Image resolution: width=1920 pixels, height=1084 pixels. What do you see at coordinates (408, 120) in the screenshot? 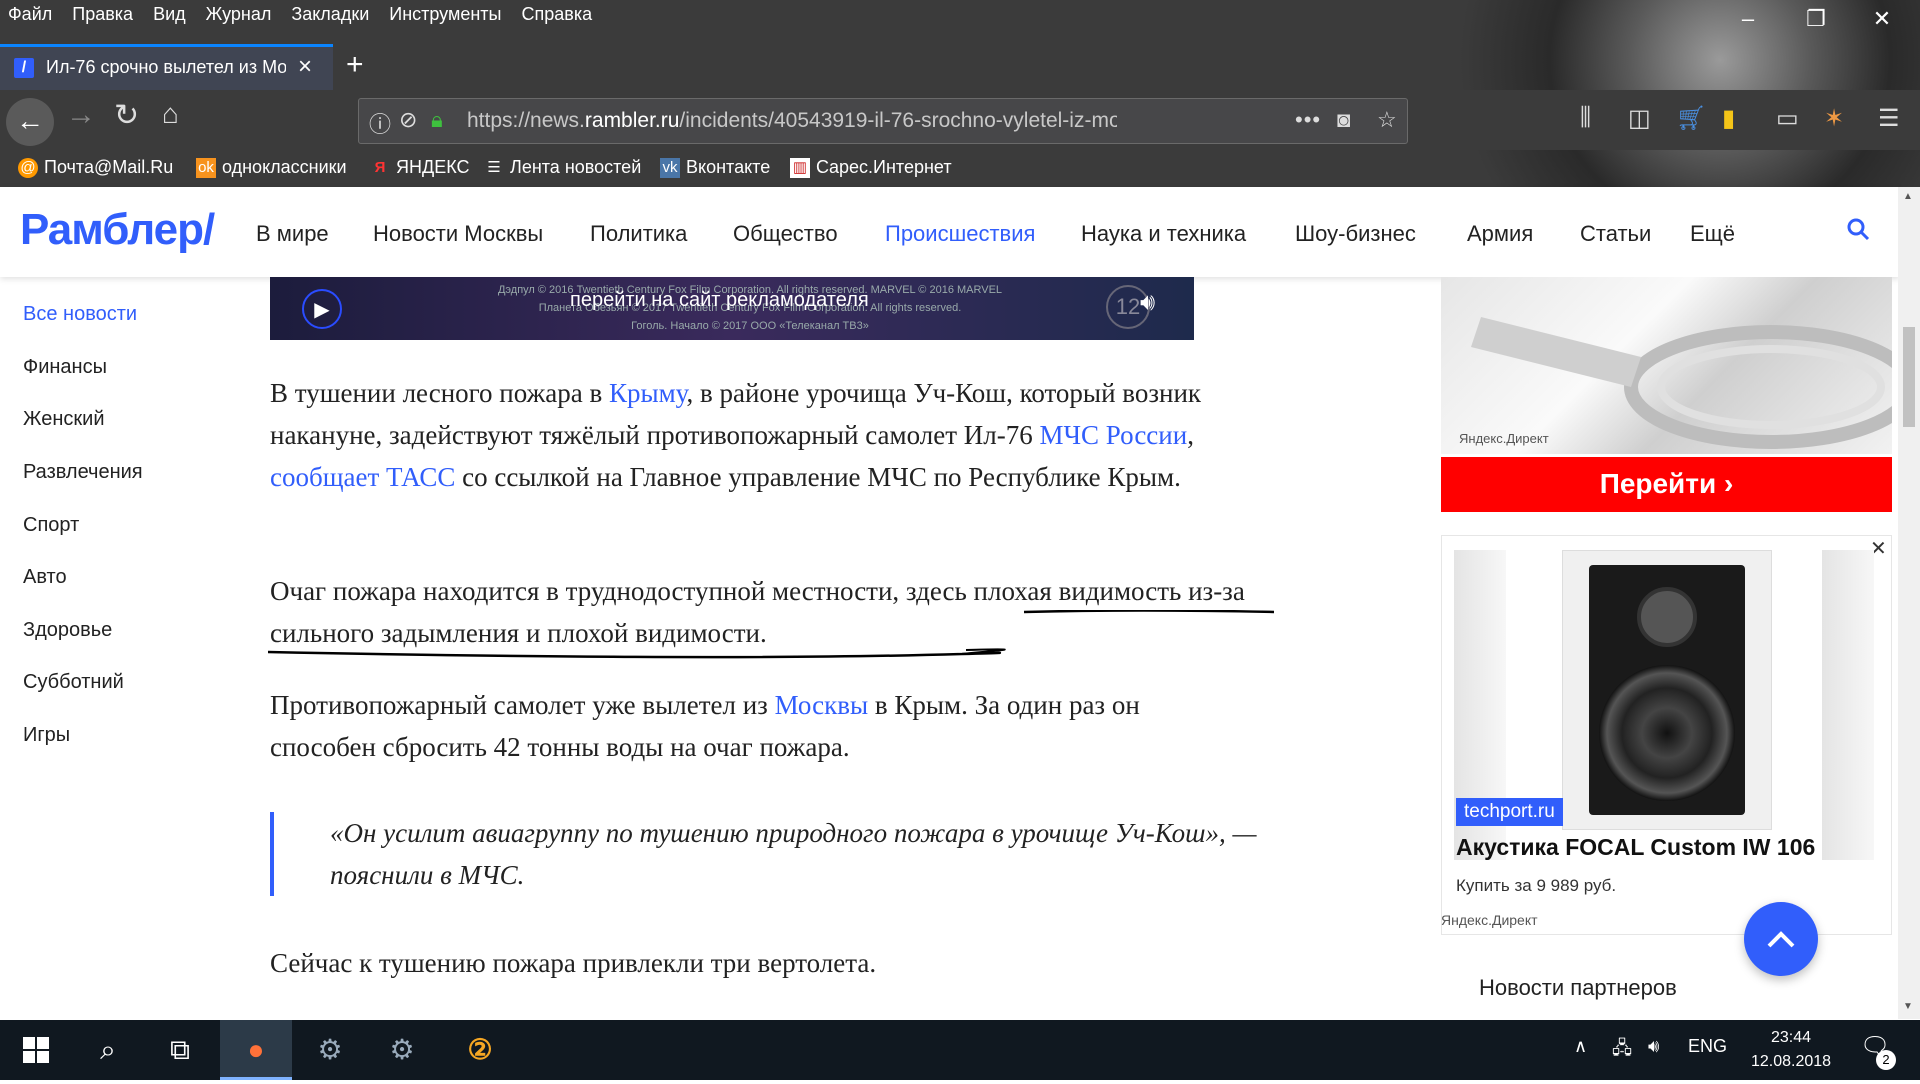
I see `tracking-protection-icon: ⊘` at bounding box center [408, 120].